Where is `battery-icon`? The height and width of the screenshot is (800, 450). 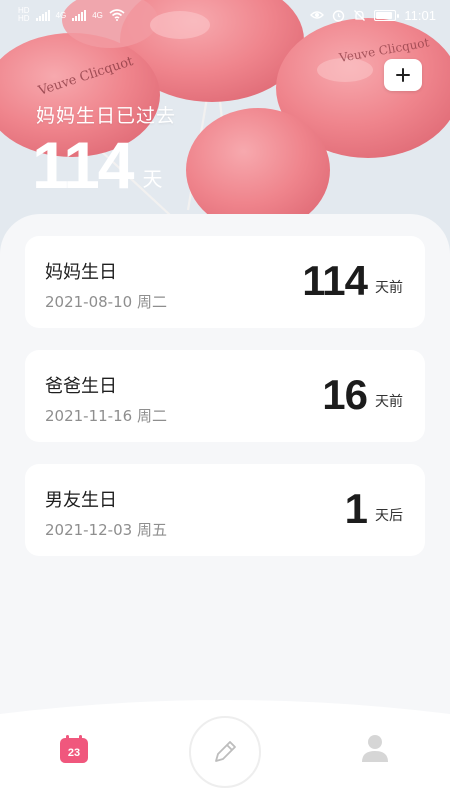 battery-icon is located at coordinates (387, 15).